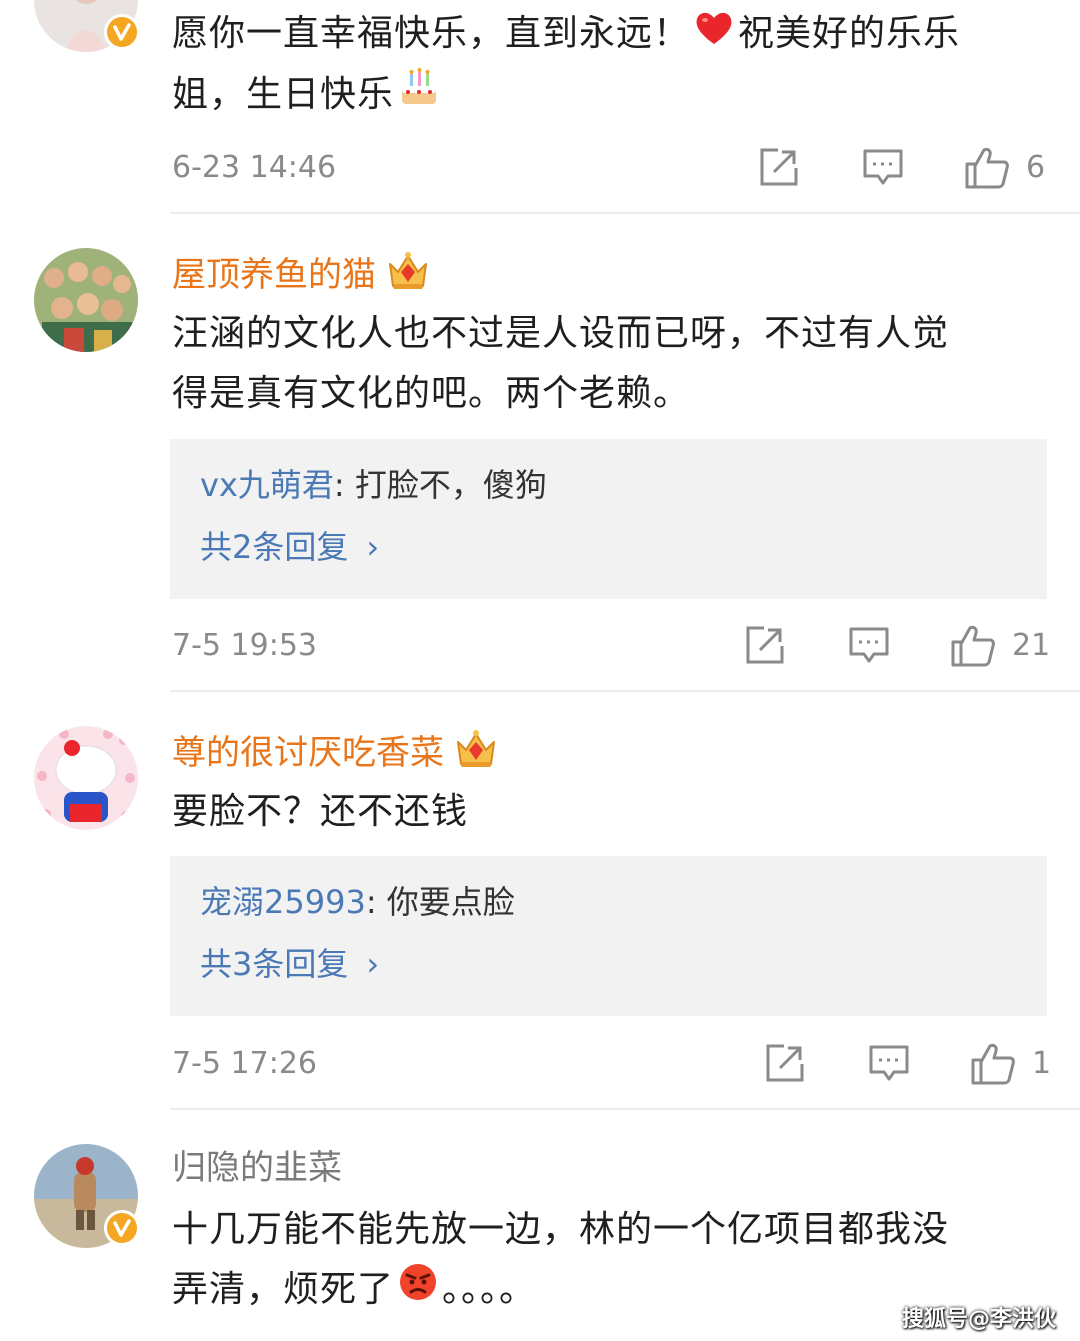 The image size is (1080, 1341). I want to click on username: 尊的很讨厌吃香菜, so click(335, 754).